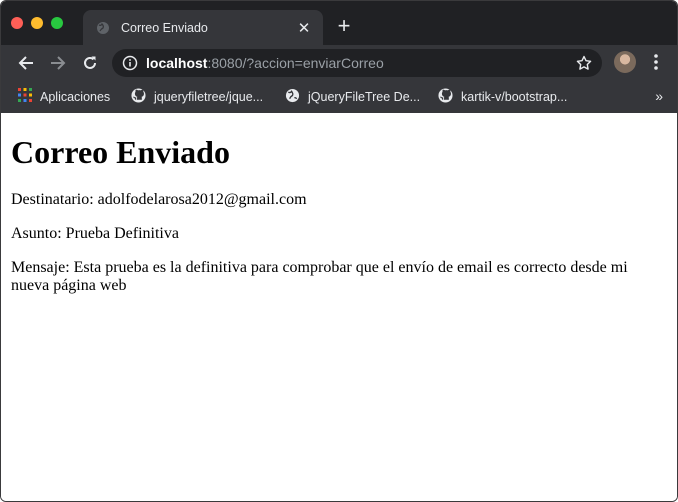 The height and width of the screenshot is (502, 678). What do you see at coordinates (295, 63) in the screenshot?
I see `url-path: :8080/?accion=enviarCorreo` at bounding box center [295, 63].